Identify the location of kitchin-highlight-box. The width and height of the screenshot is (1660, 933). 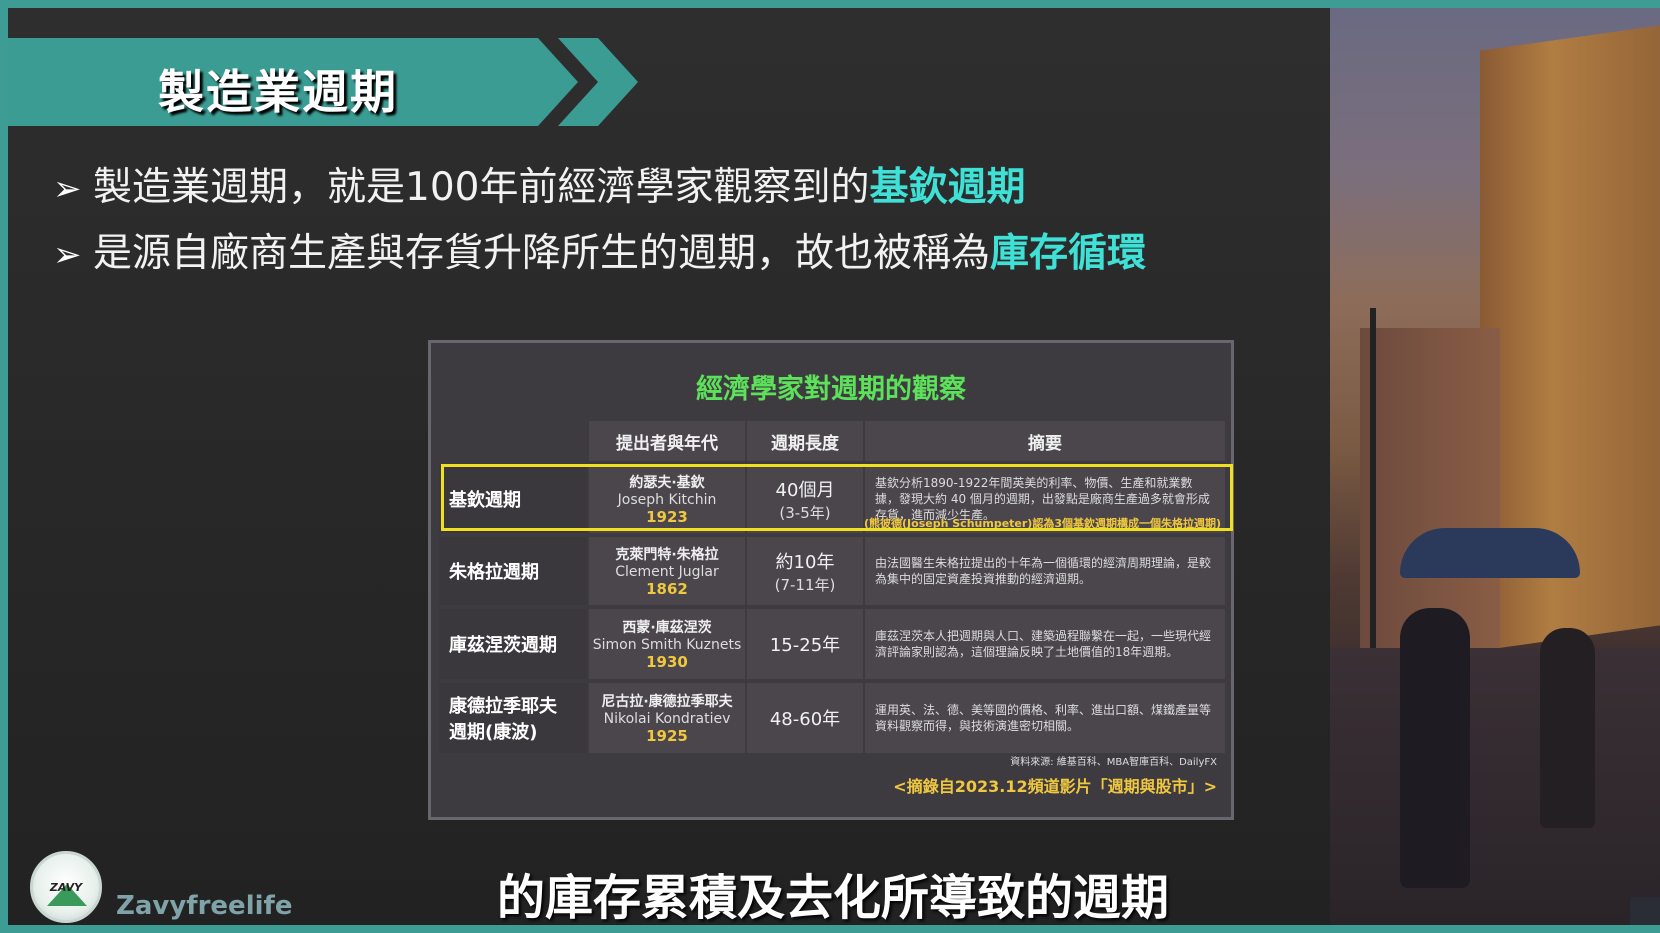
(837, 497).